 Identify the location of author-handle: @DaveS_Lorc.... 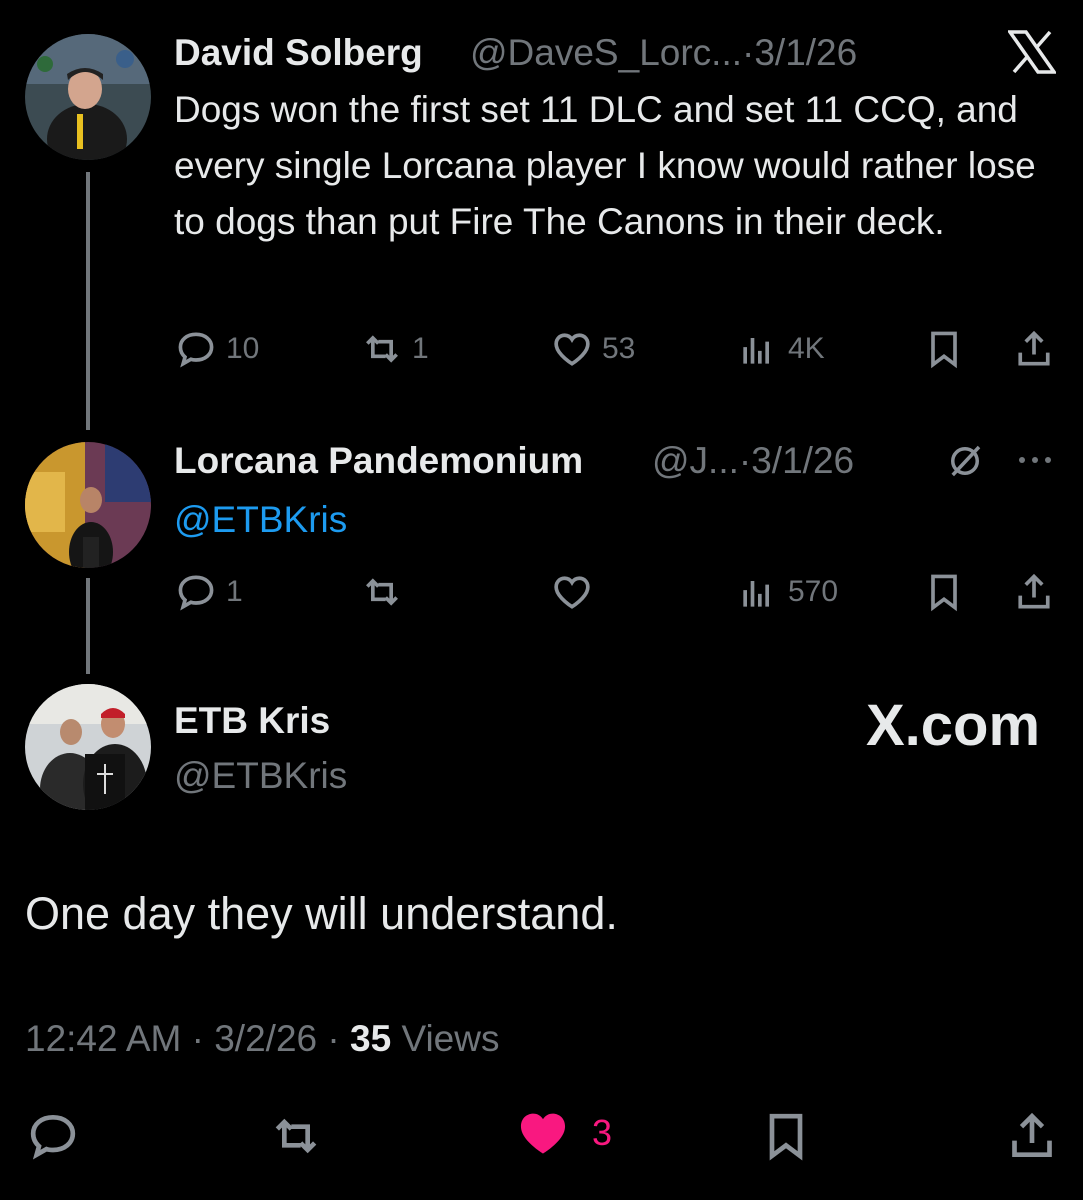
(606, 52).